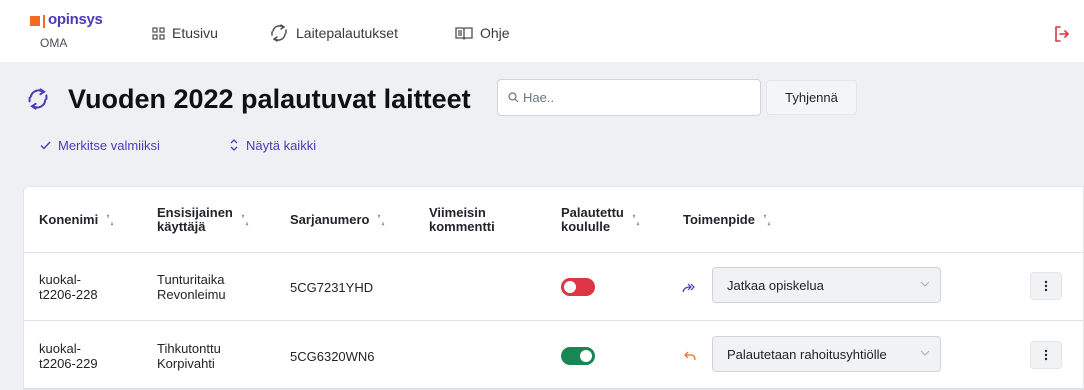 The height and width of the screenshot is (390, 1084). I want to click on cell-kayttaja: Tihkutonttu Korpivahti, so click(189, 356).